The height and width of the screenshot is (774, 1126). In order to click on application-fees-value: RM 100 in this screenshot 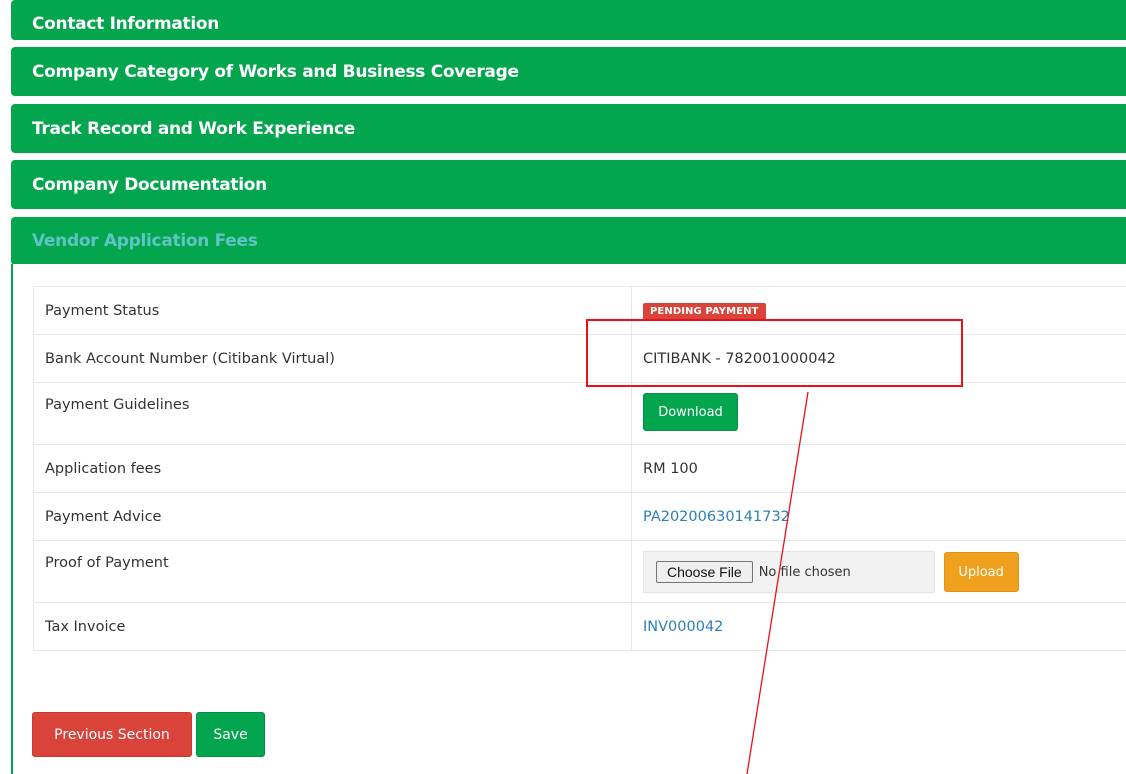, I will do `click(878, 468)`.